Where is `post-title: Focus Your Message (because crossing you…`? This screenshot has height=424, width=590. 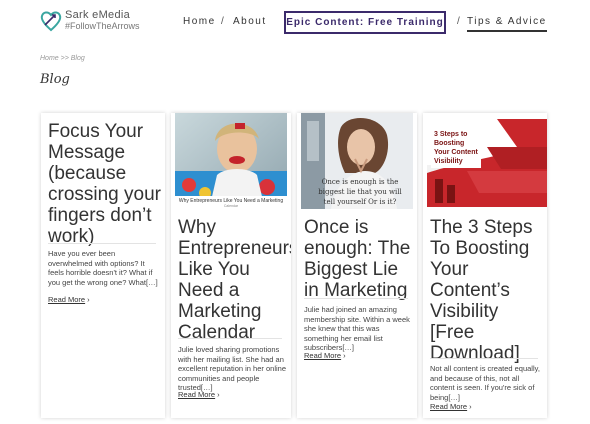
post-title: Focus Your Message (because crossing you… is located at coordinates (106, 184).